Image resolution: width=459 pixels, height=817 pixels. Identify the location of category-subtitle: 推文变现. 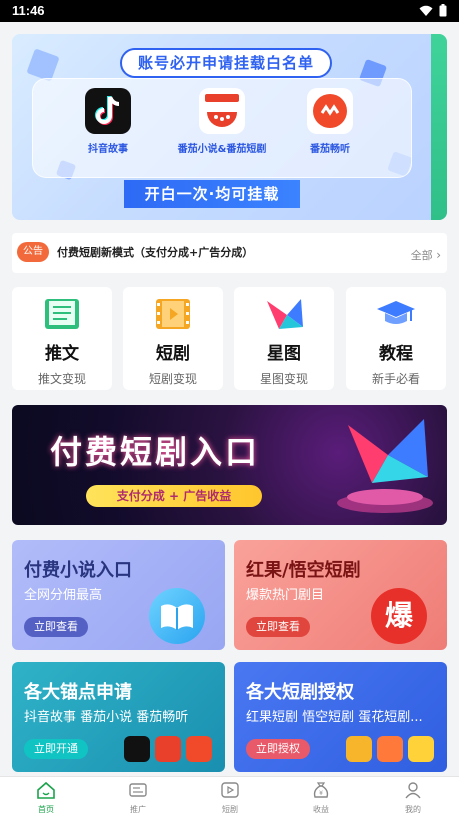
(61, 379).